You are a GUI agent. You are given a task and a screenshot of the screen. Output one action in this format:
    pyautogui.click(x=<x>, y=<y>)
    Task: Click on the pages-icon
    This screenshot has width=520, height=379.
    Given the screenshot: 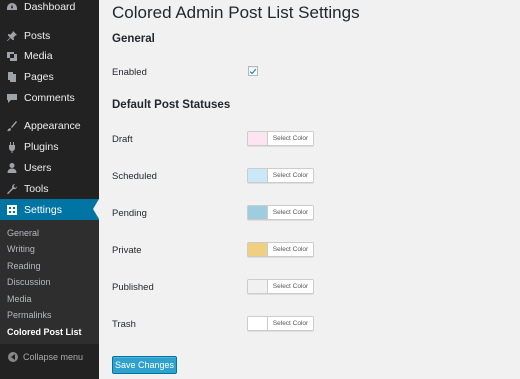 What is the action you would take?
    pyautogui.click(x=12, y=77)
    